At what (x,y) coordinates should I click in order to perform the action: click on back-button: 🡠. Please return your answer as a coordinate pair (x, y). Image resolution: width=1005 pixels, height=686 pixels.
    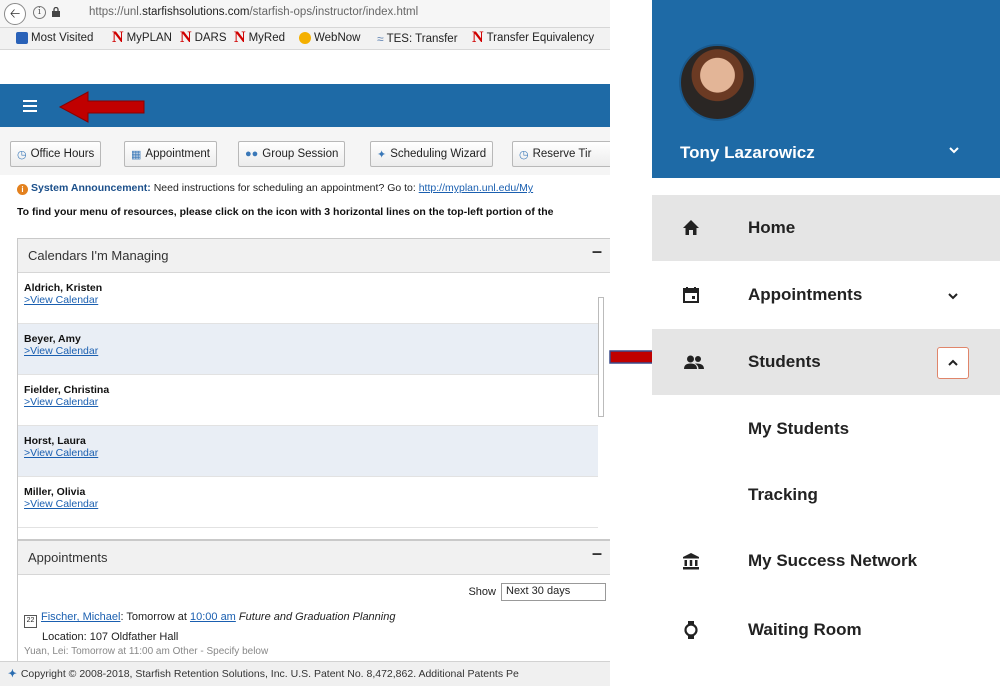
    Looking at the image, I should click on (15, 14).